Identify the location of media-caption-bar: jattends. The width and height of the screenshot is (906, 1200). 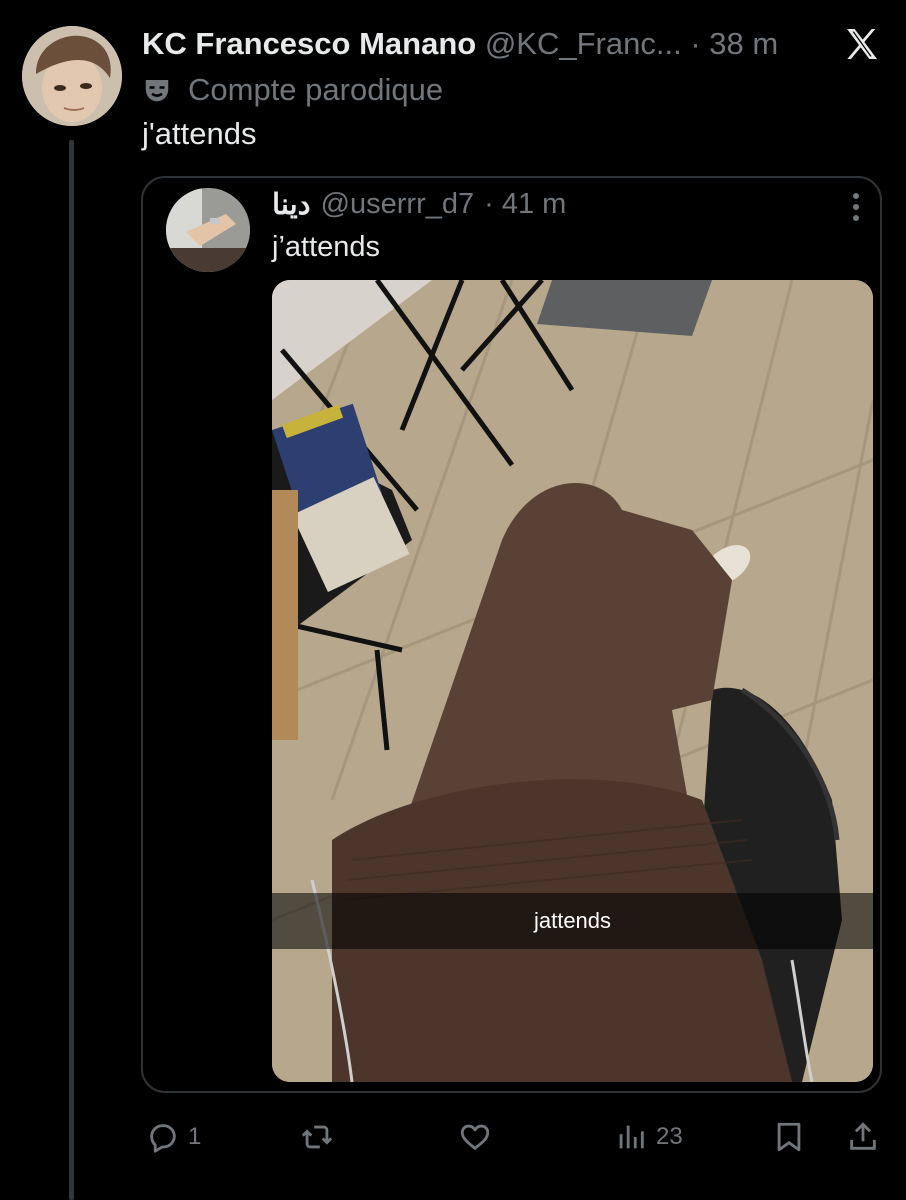
(572, 921).